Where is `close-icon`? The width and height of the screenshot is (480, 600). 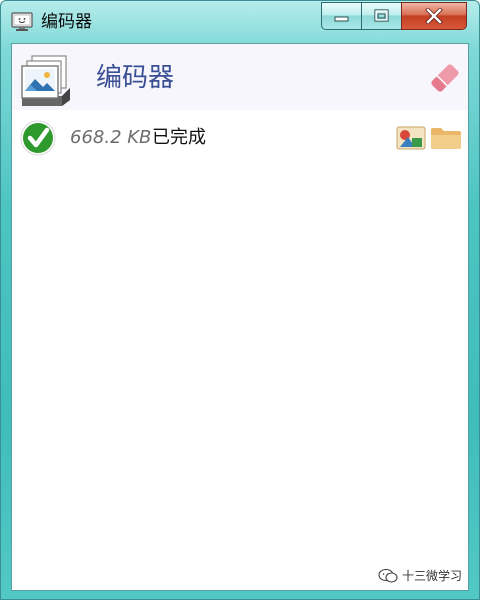 close-icon is located at coordinates (434, 16).